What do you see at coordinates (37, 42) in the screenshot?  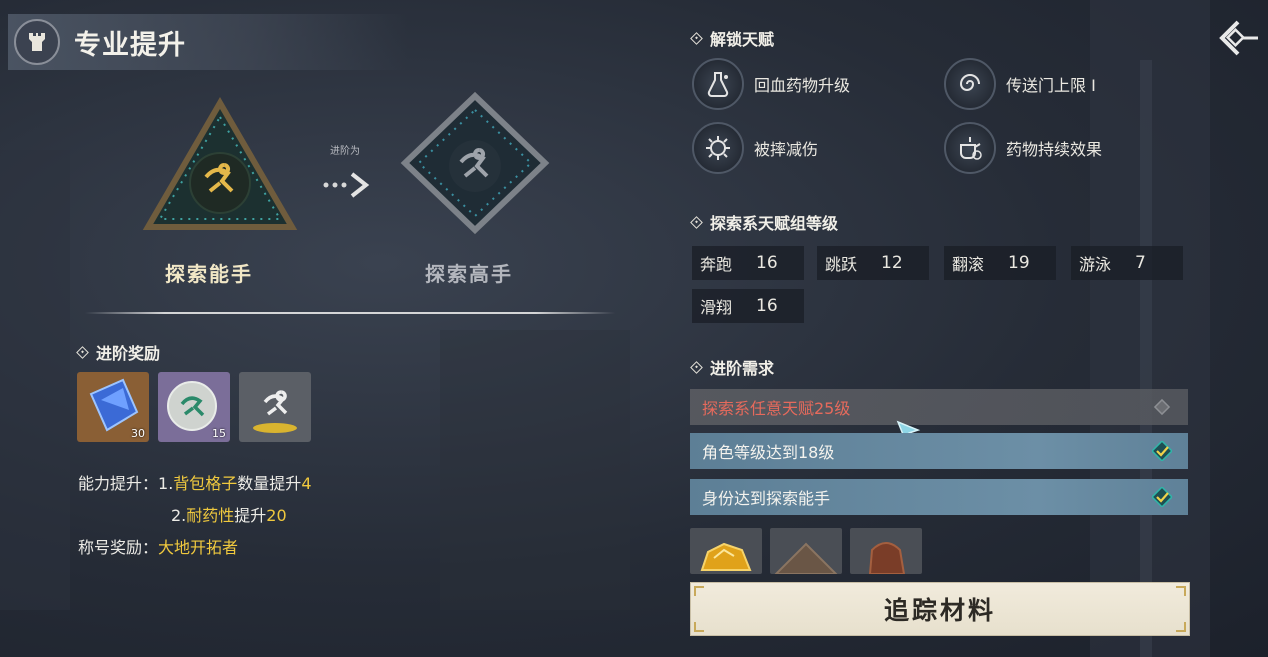 I see `tower-badge-icon` at bounding box center [37, 42].